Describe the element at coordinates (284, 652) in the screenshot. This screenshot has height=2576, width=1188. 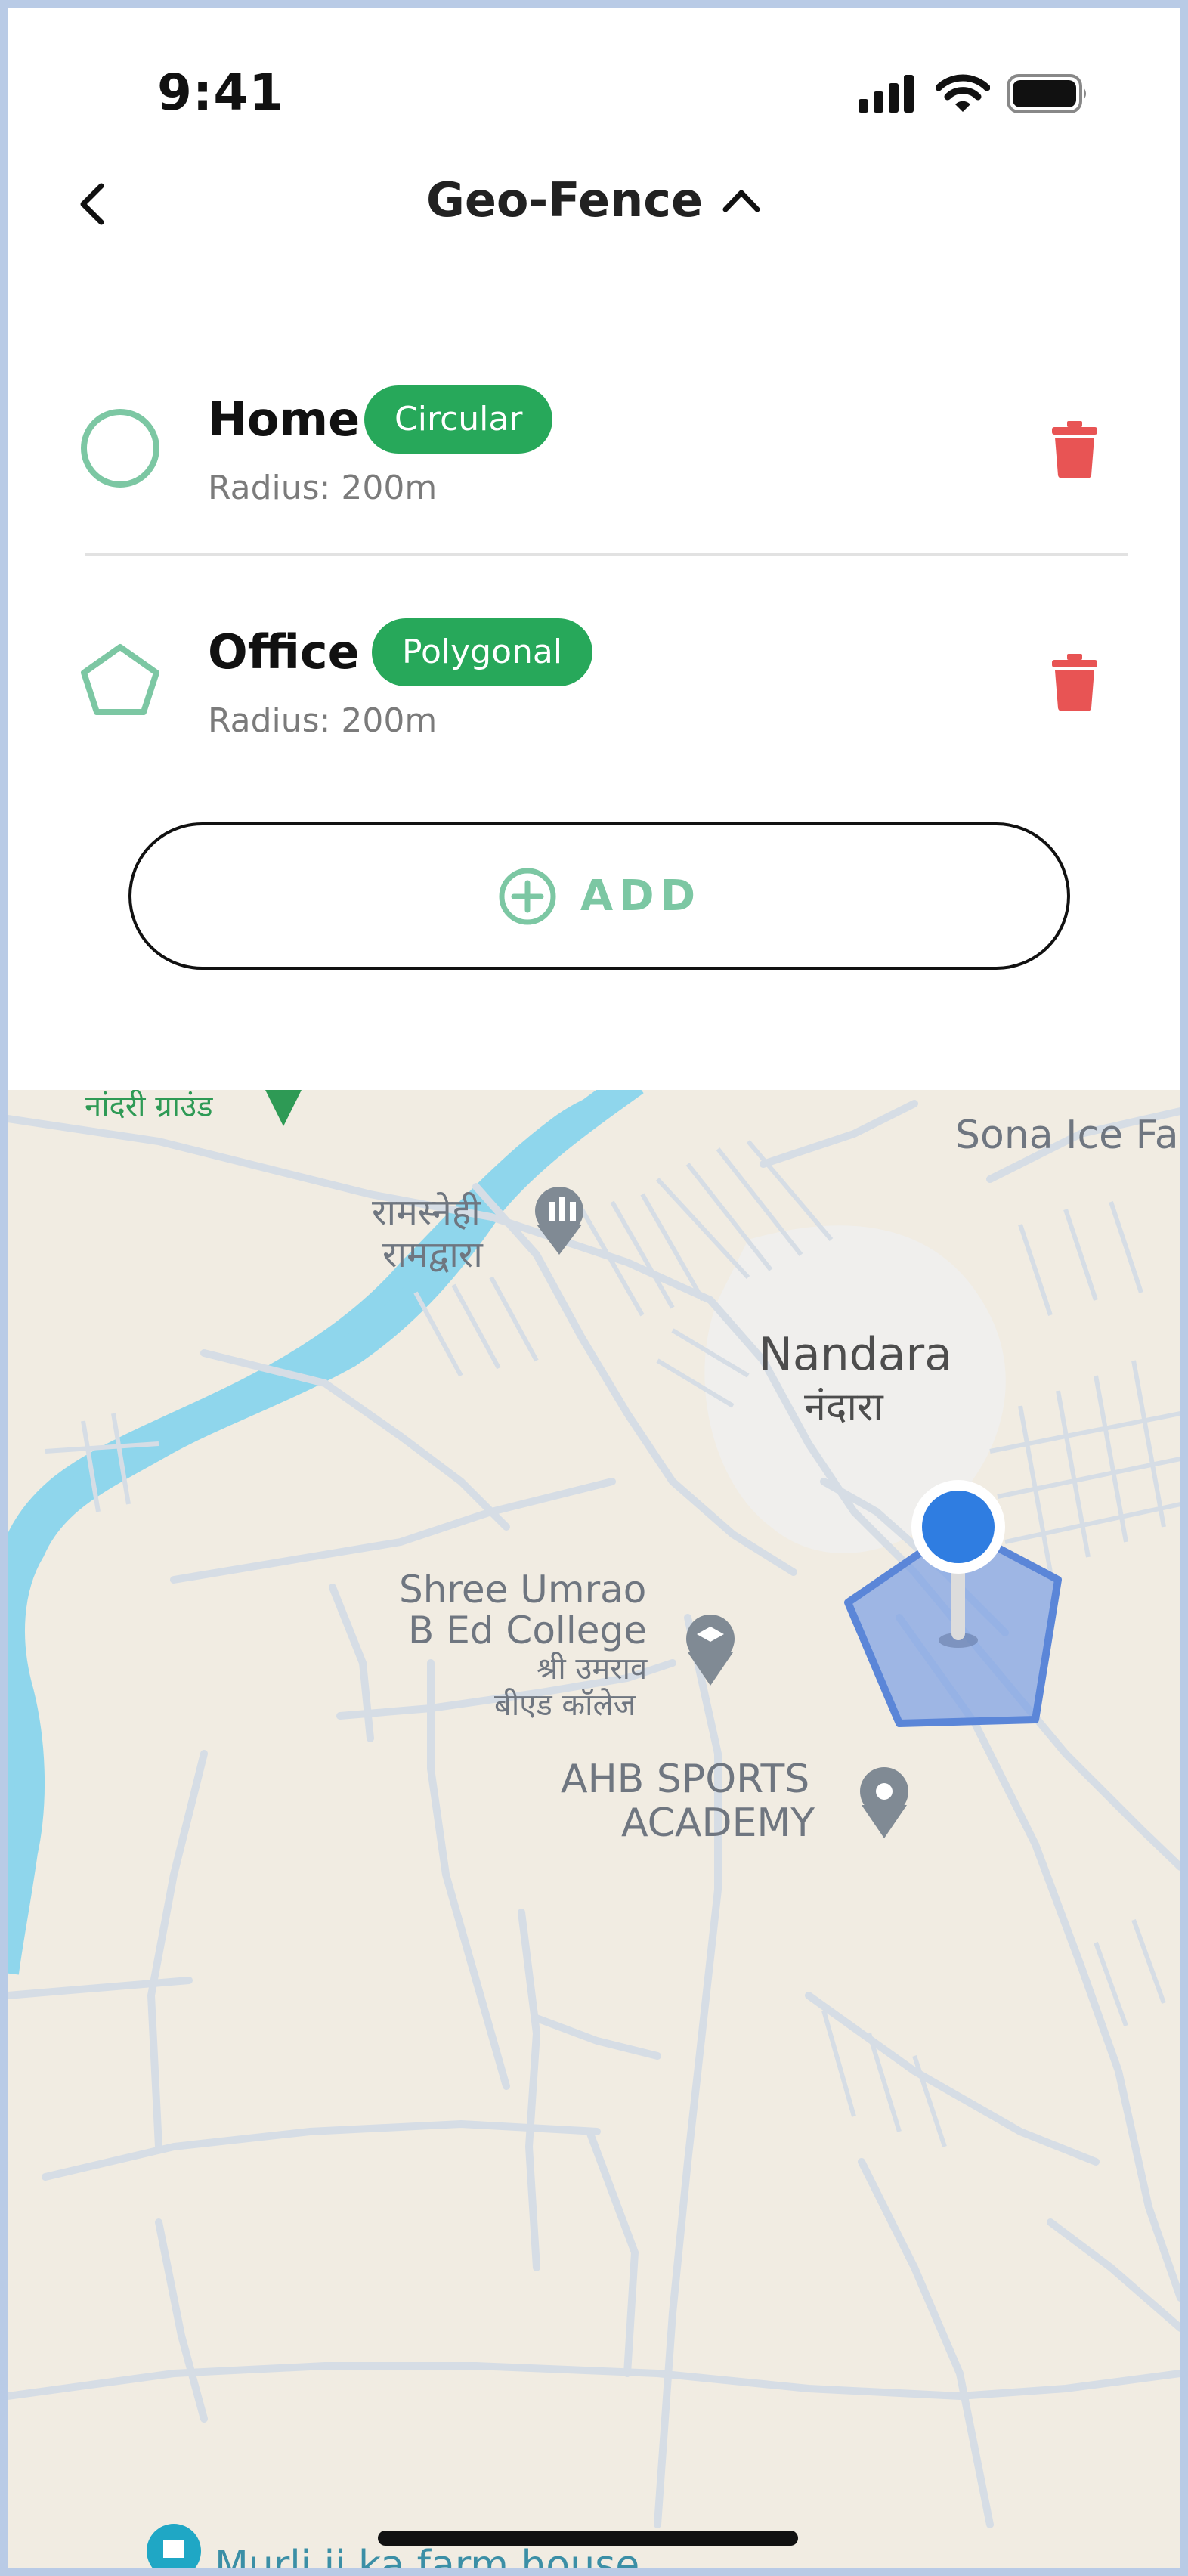
I see `geofence-name: Office` at that location.